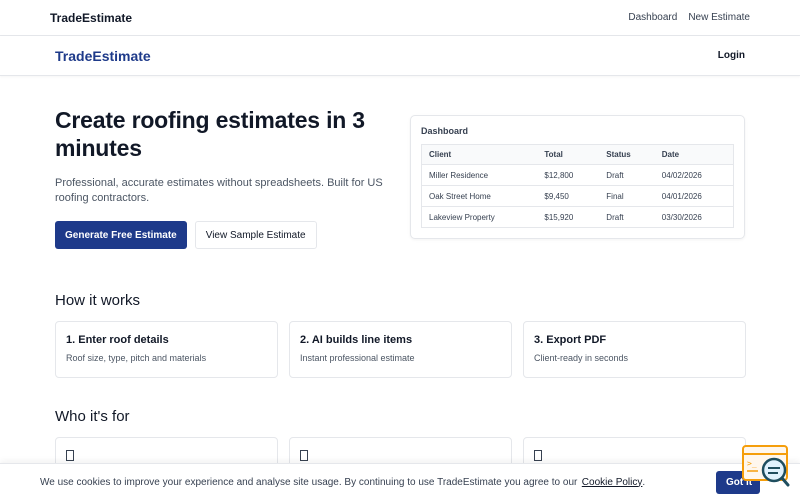 The height and width of the screenshot is (500, 800). Describe the element at coordinates (479, 154) in the screenshot. I see `col-client: Client` at that location.